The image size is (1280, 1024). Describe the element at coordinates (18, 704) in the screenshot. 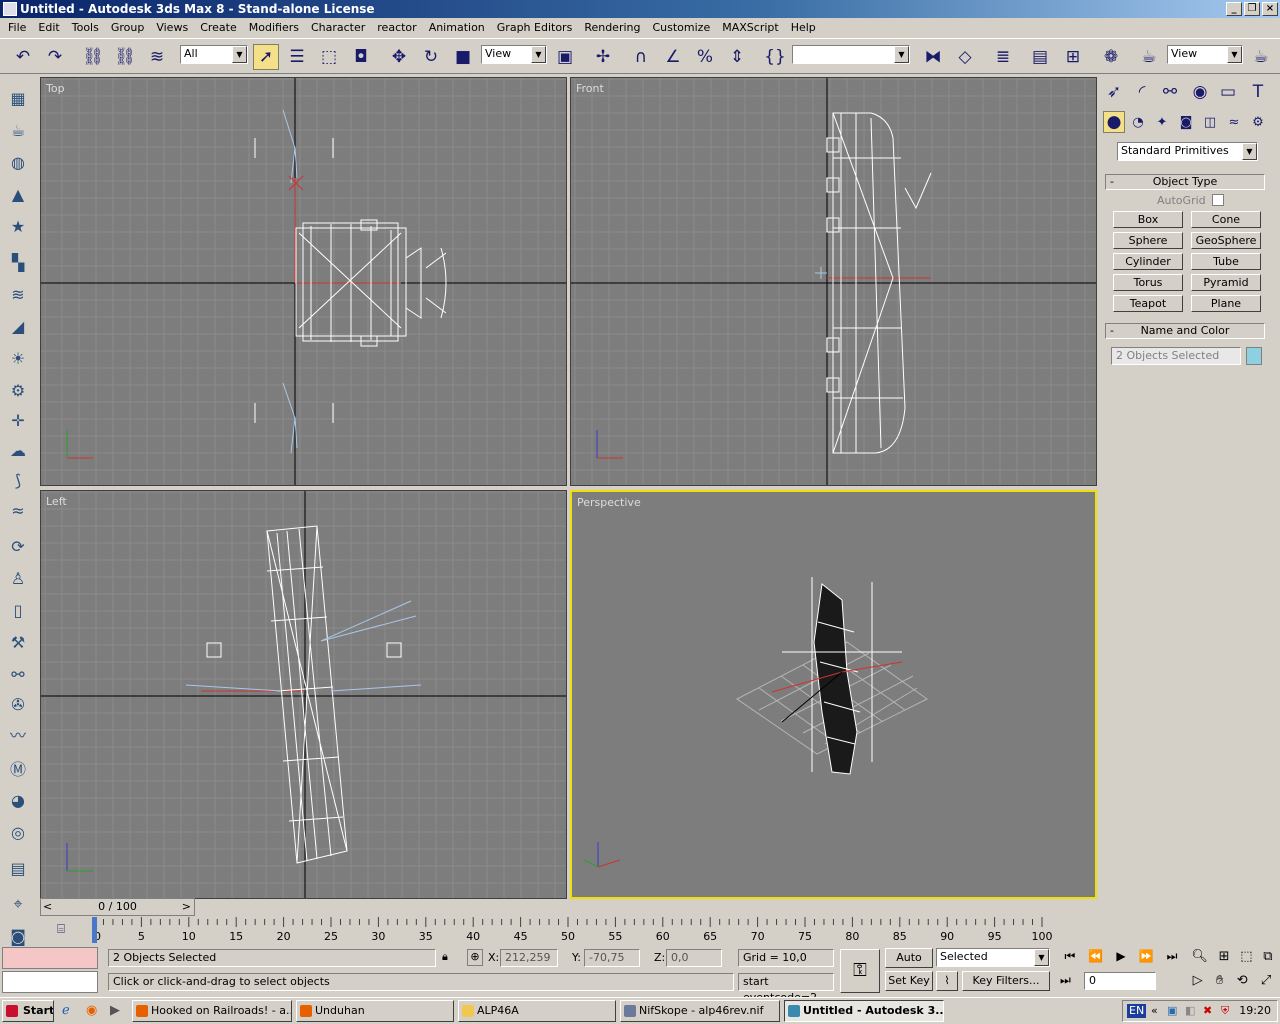

I see `wheel-icon: ✇` at that location.